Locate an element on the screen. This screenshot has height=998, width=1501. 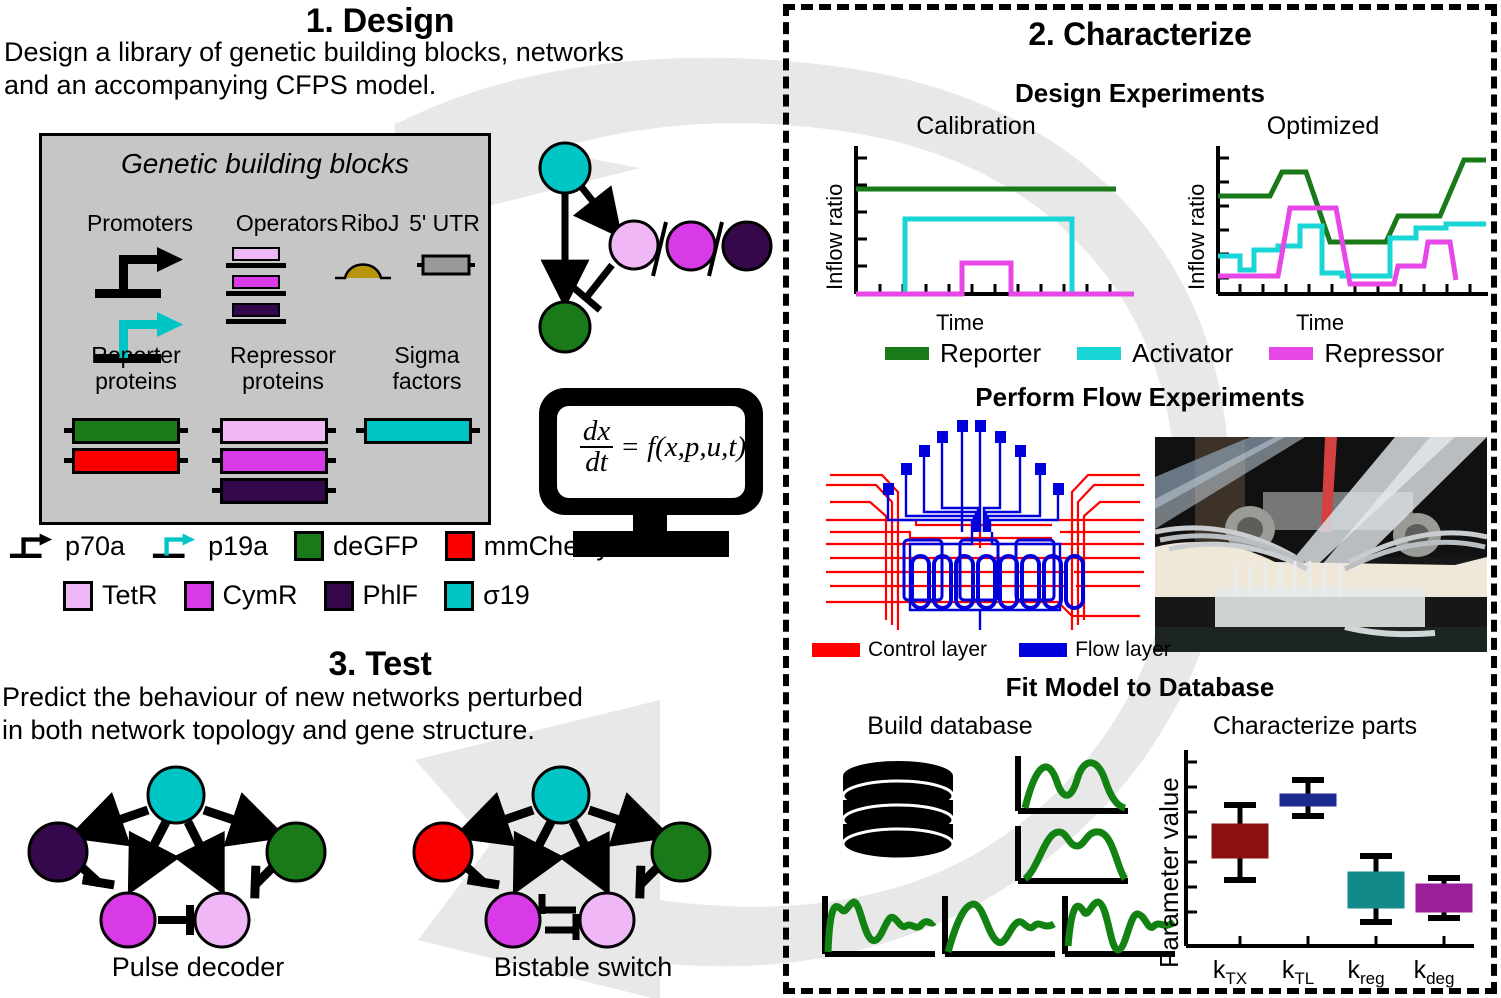
calibration-chart: Calibration Inflow ratio Time is located at coordinates (996, 223).